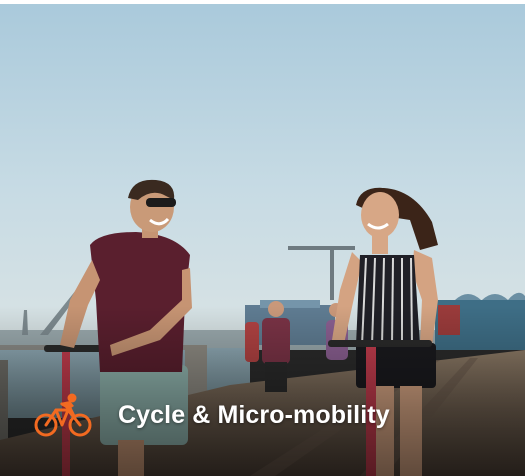 The image size is (525, 476). I want to click on card-caption: Cycle & Micro-mobility, so click(212, 415).